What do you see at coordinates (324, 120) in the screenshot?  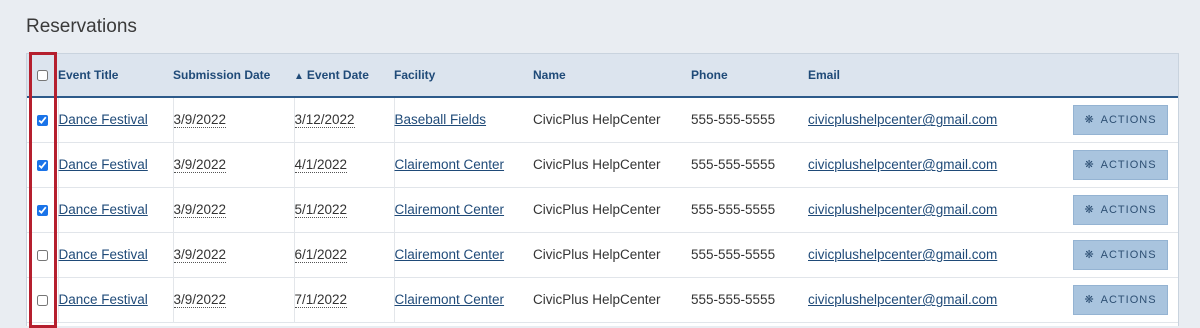 I see `event-date: 3/12/2022` at bounding box center [324, 120].